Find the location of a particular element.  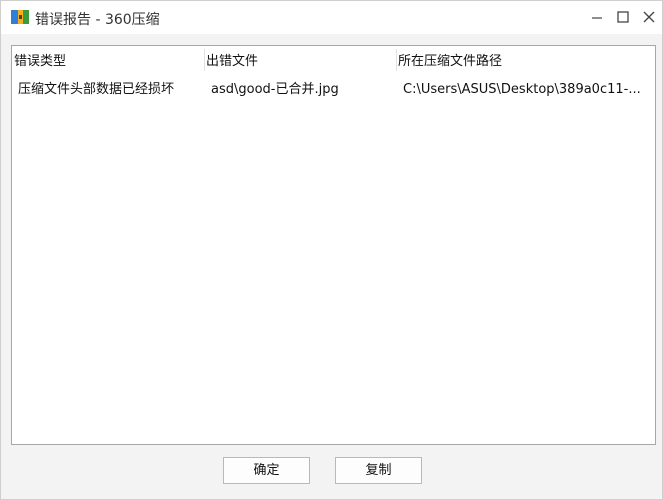

list-header: 错误类型 出错文件 所在压缩文件路径 is located at coordinates (333, 59).